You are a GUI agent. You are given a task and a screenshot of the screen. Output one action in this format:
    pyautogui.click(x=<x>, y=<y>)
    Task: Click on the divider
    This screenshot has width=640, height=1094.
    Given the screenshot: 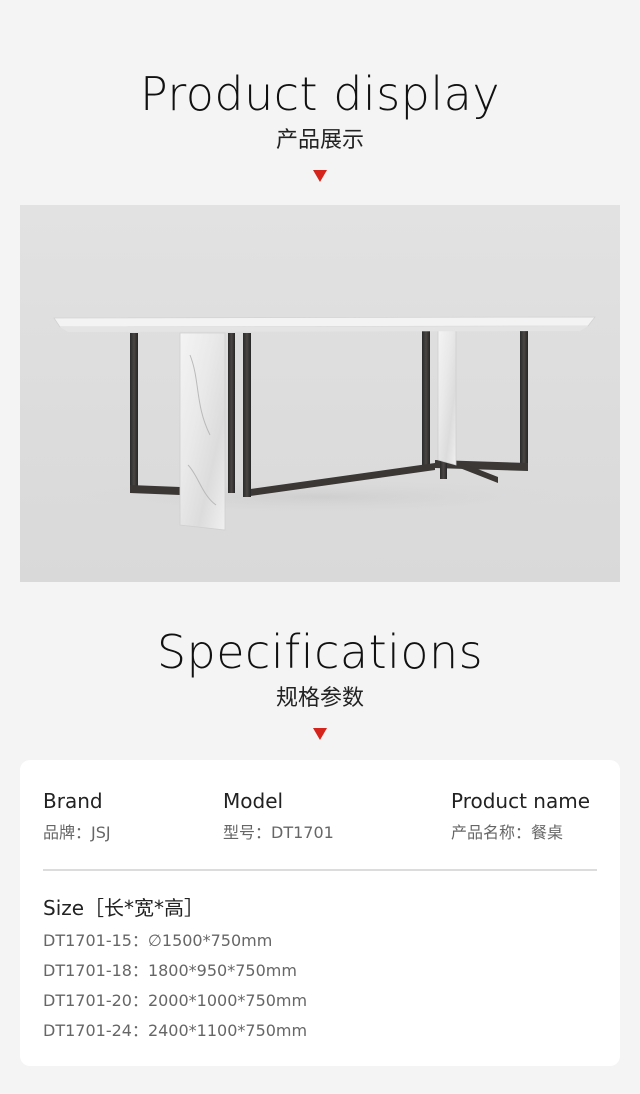 What is the action you would take?
    pyautogui.click(x=320, y=870)
    